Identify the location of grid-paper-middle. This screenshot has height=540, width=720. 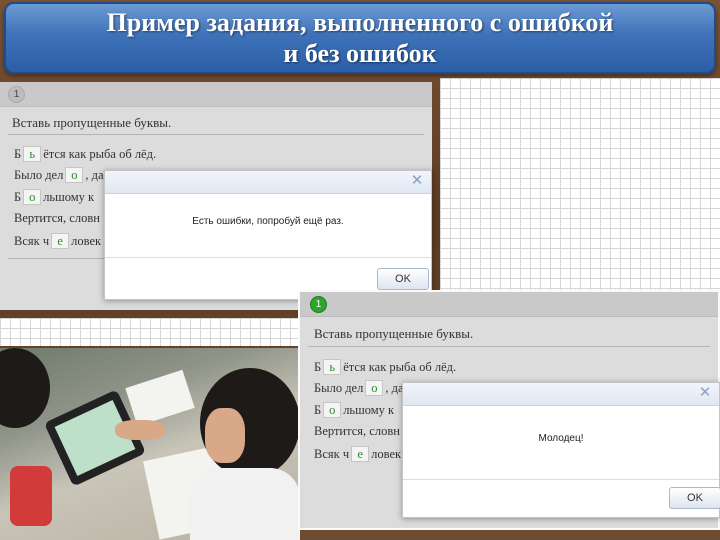
(150, 332).